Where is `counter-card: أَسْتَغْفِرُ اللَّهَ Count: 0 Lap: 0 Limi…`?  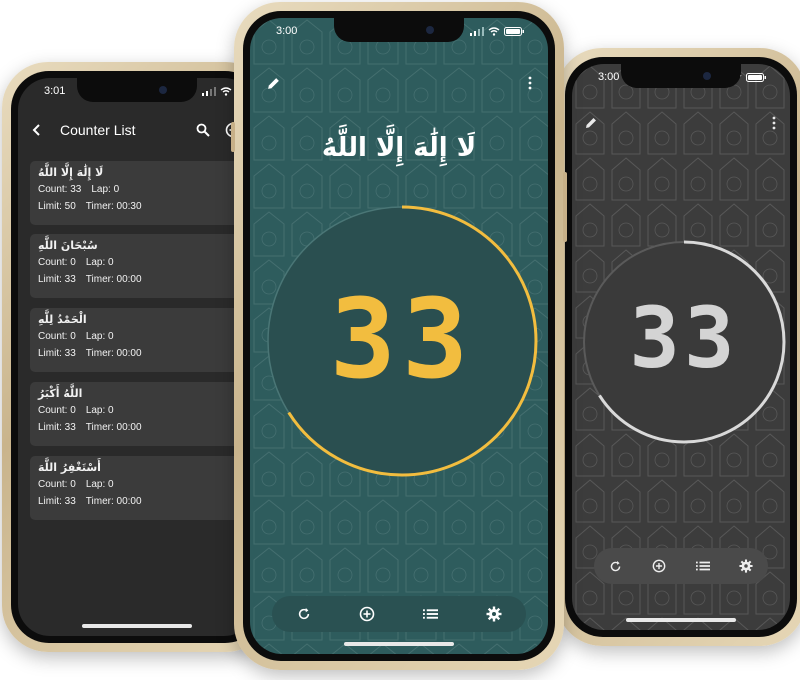
counter-card: أَسْتَغْفِرُ اللَّهَ Count: 0 Lap: 0 Limi… is located at coordinates (143, 488).